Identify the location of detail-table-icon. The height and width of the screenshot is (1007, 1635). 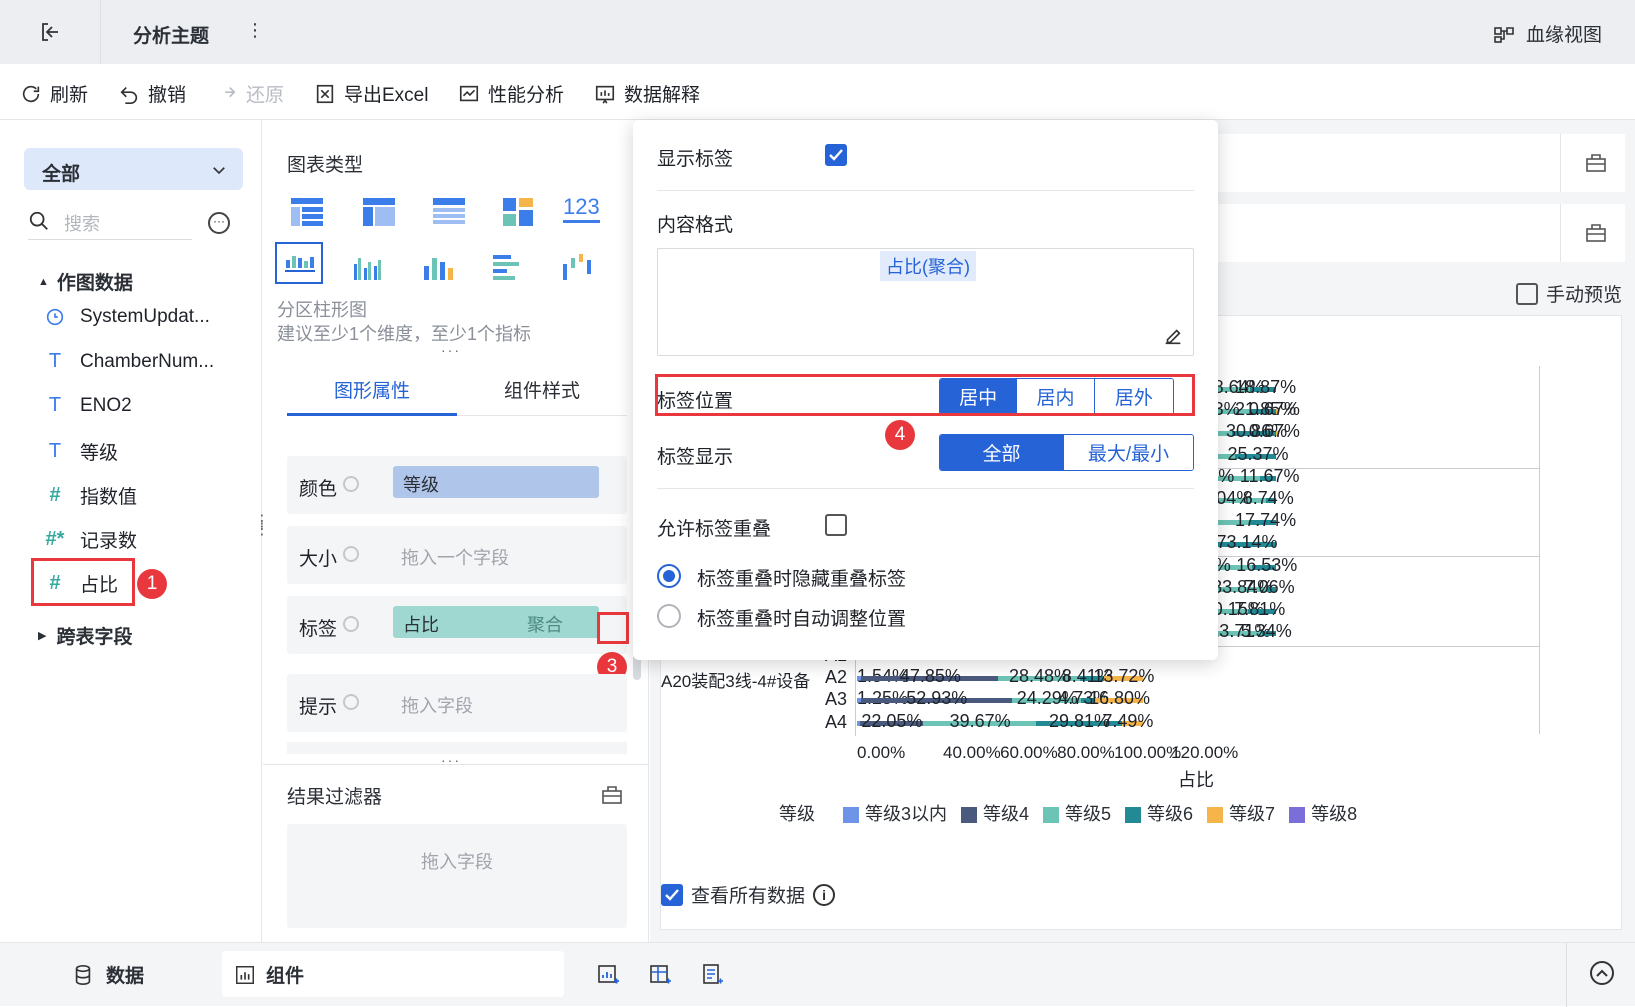
(449, 212).